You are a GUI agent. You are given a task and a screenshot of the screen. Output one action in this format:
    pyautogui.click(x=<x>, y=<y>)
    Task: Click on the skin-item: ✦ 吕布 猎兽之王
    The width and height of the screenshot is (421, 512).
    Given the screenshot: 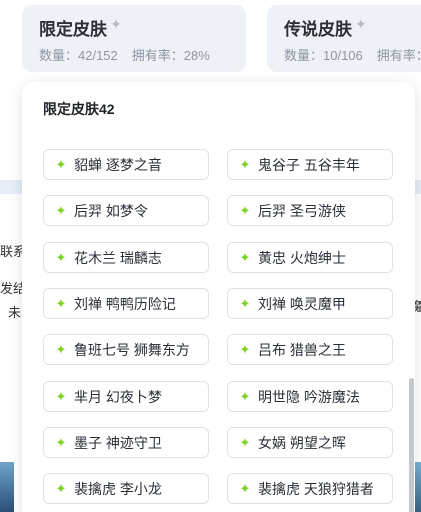 What is the action you would take?
    pyautogui.click(x=310, y=349)
    